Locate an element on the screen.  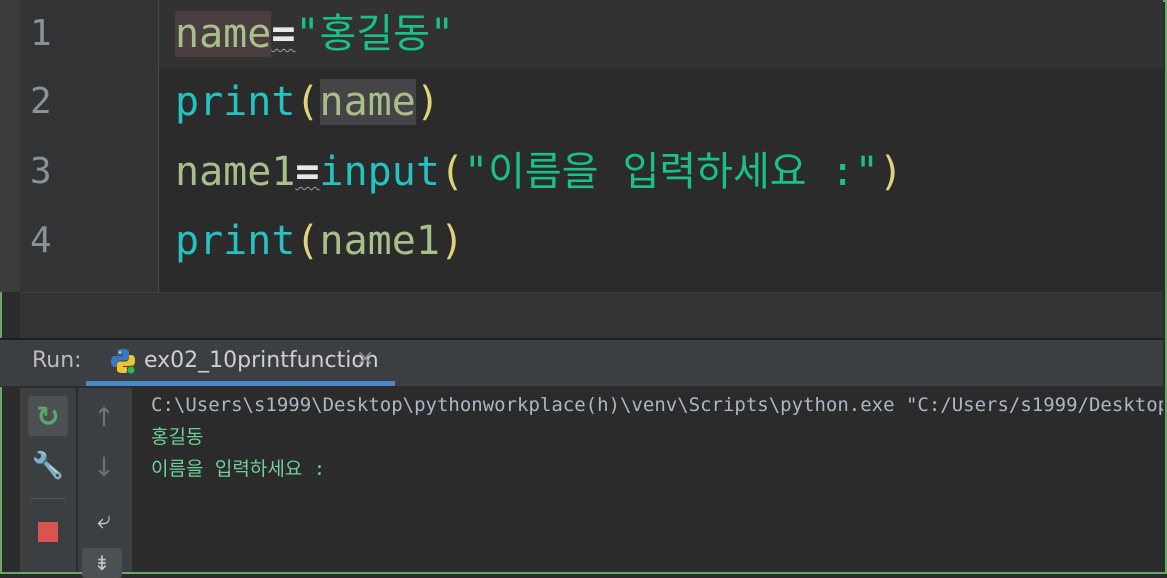
line-number: 3 is located at coordinates (41, 171).